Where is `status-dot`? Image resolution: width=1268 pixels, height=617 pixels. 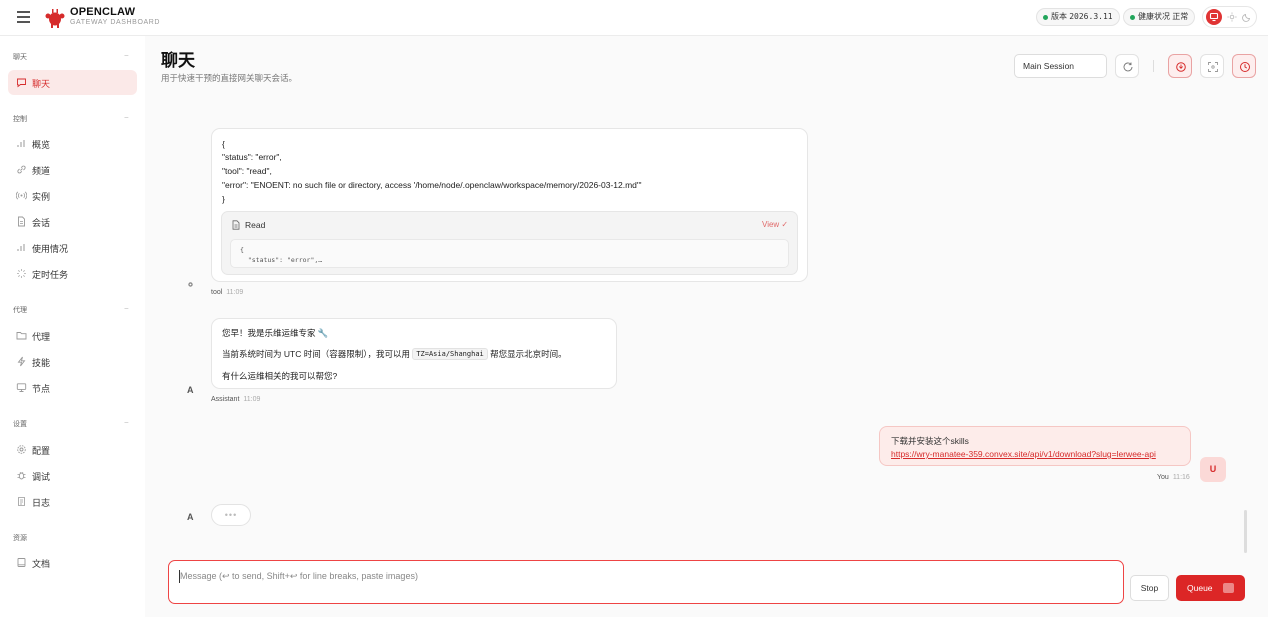 status-dot is located at coordinates (1045, 17).